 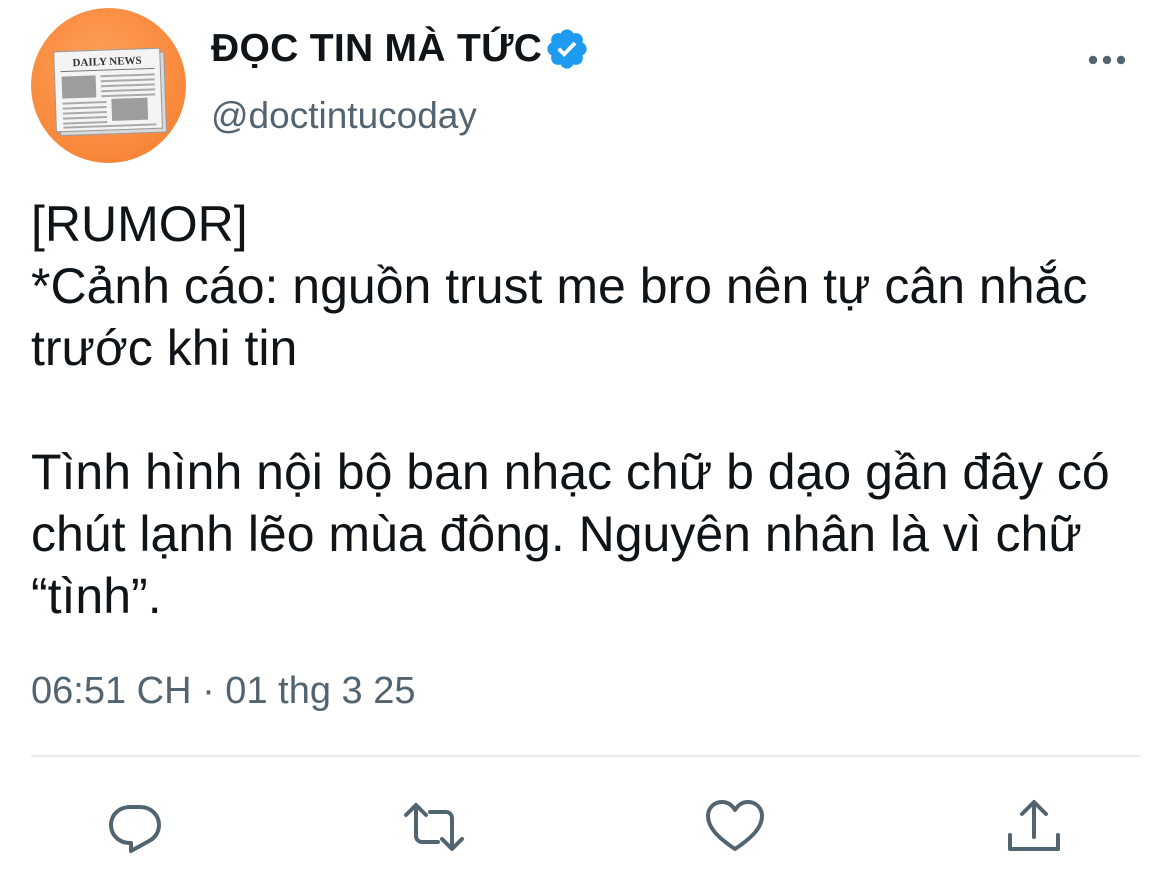 What do you see at coordinates (223, 691) in the screenshot?
I see `tweet-timestamp: 06:51 CH · 01 thg 3 25` at bounding box center [223, 691].